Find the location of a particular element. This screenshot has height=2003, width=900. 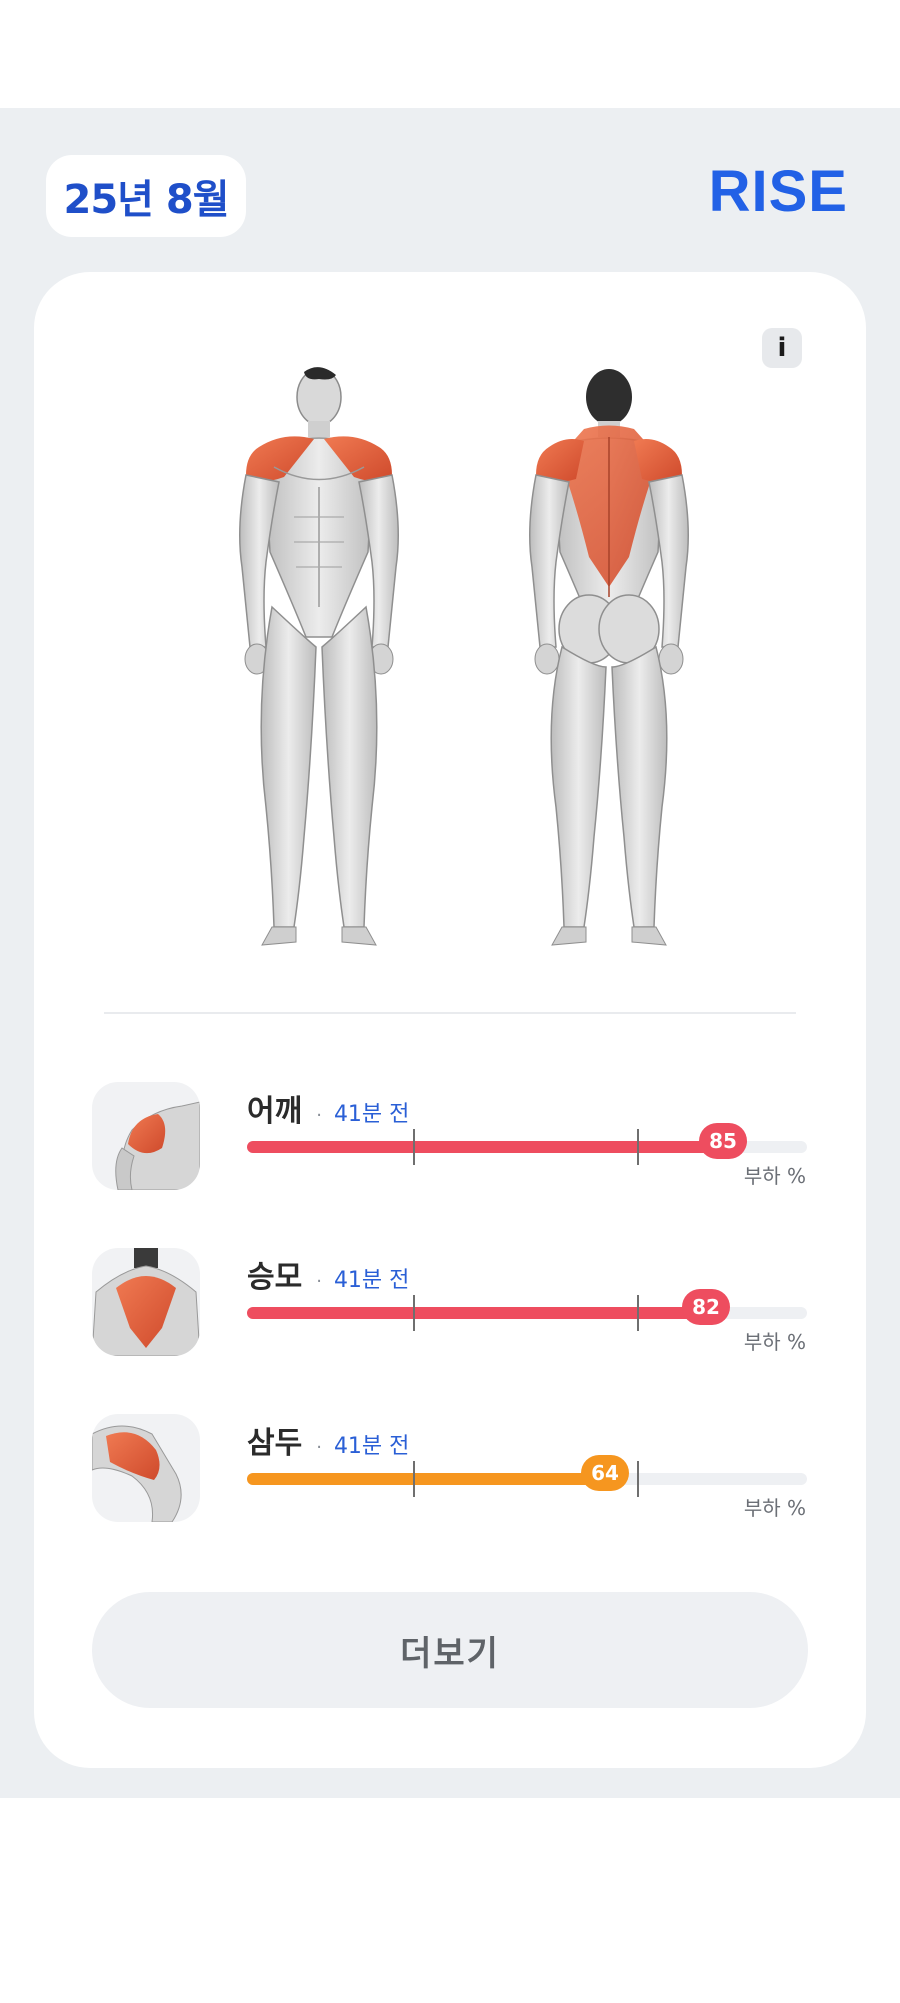

load-value-badge: 64 is located at coordinates (605, 1473).